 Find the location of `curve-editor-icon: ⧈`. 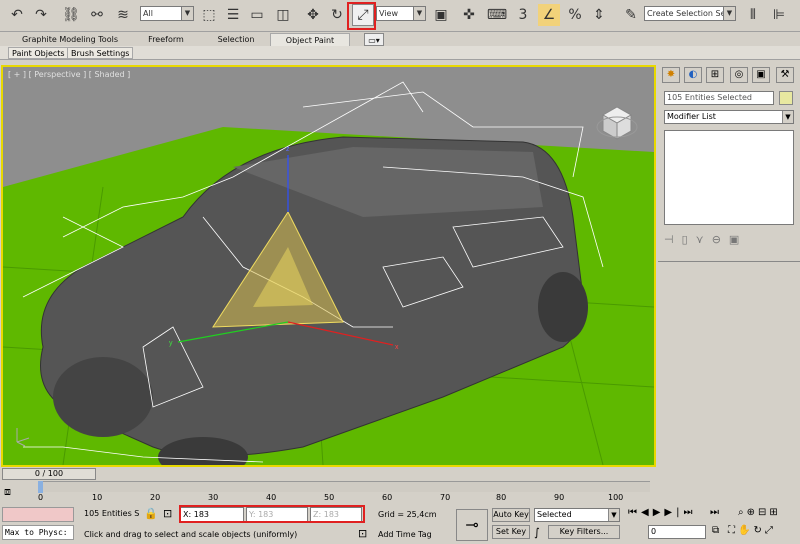

curve-editor-icon: ⧈ is located at coordinates (7, 492).